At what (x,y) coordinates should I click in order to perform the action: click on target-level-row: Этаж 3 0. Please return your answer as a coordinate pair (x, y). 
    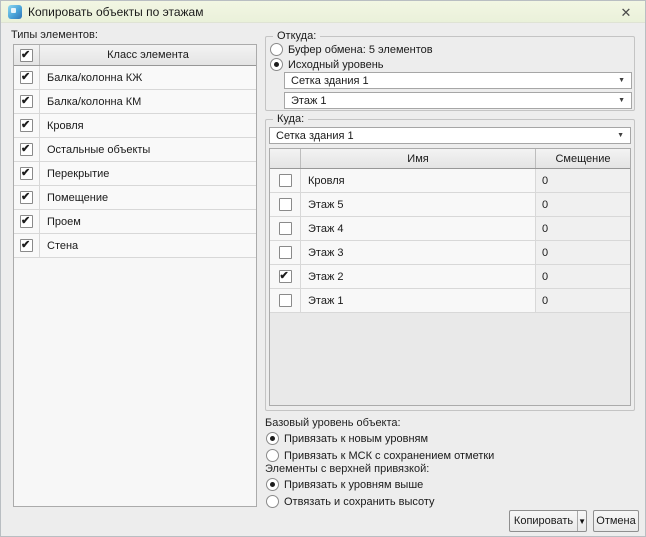
    Looking at the image, I should click on (450, 253).